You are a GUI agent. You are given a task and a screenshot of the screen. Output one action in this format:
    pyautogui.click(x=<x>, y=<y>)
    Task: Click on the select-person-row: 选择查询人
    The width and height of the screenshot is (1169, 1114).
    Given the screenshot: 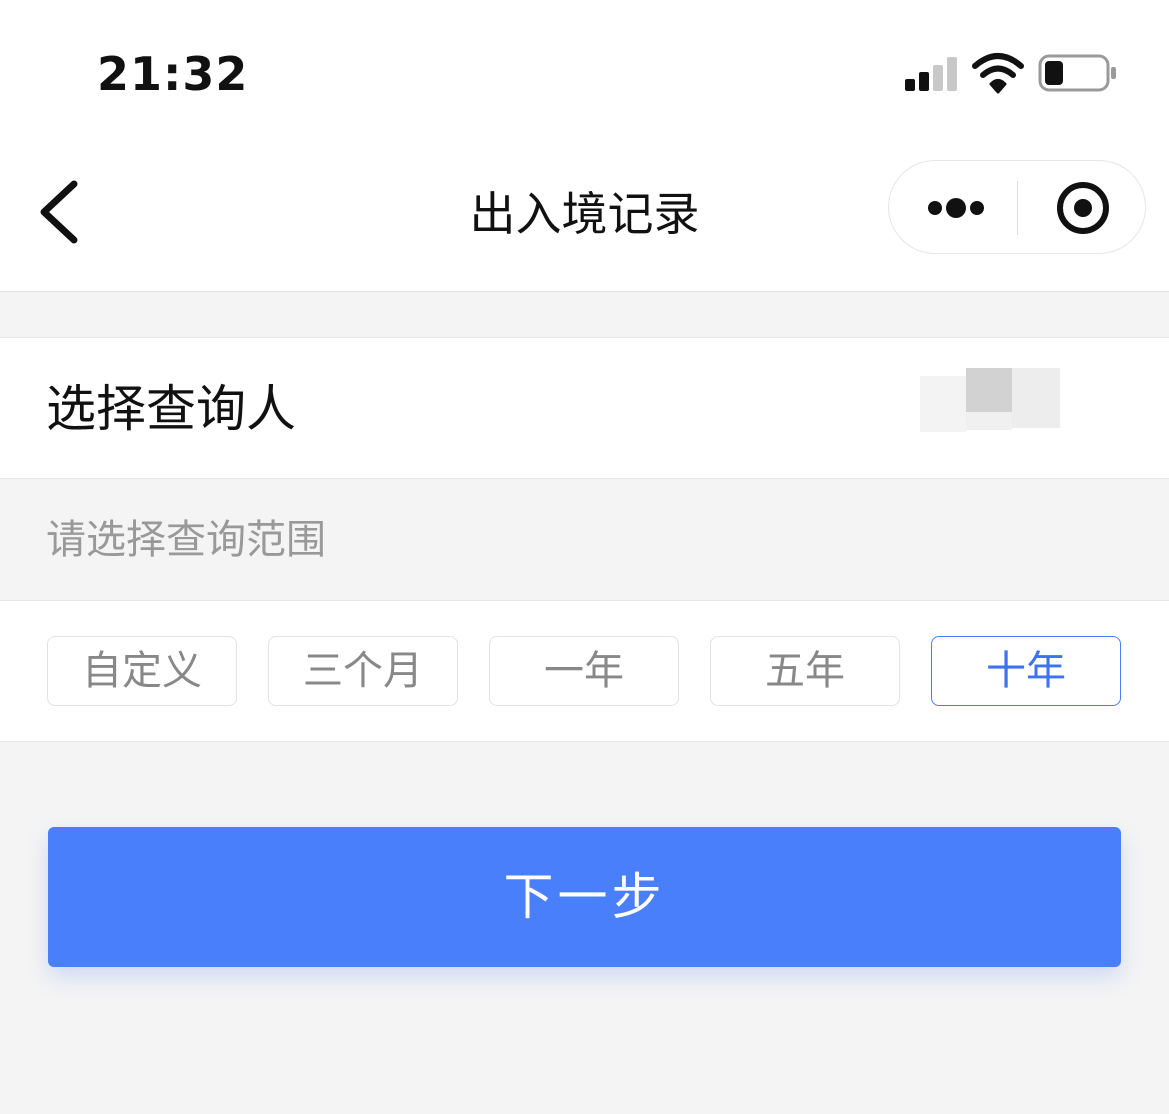 What is the action you would take?
    pyautogui.click(x=584, y=408)
    